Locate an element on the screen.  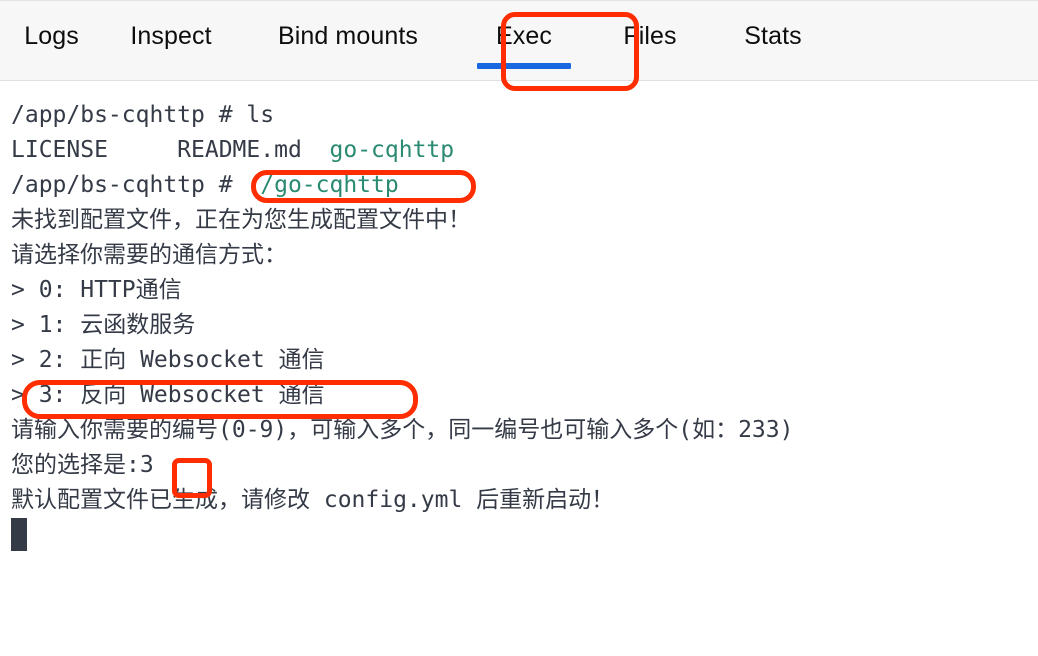
ls-output-files: LICENSE README.md is located at coordinates (170, 150).